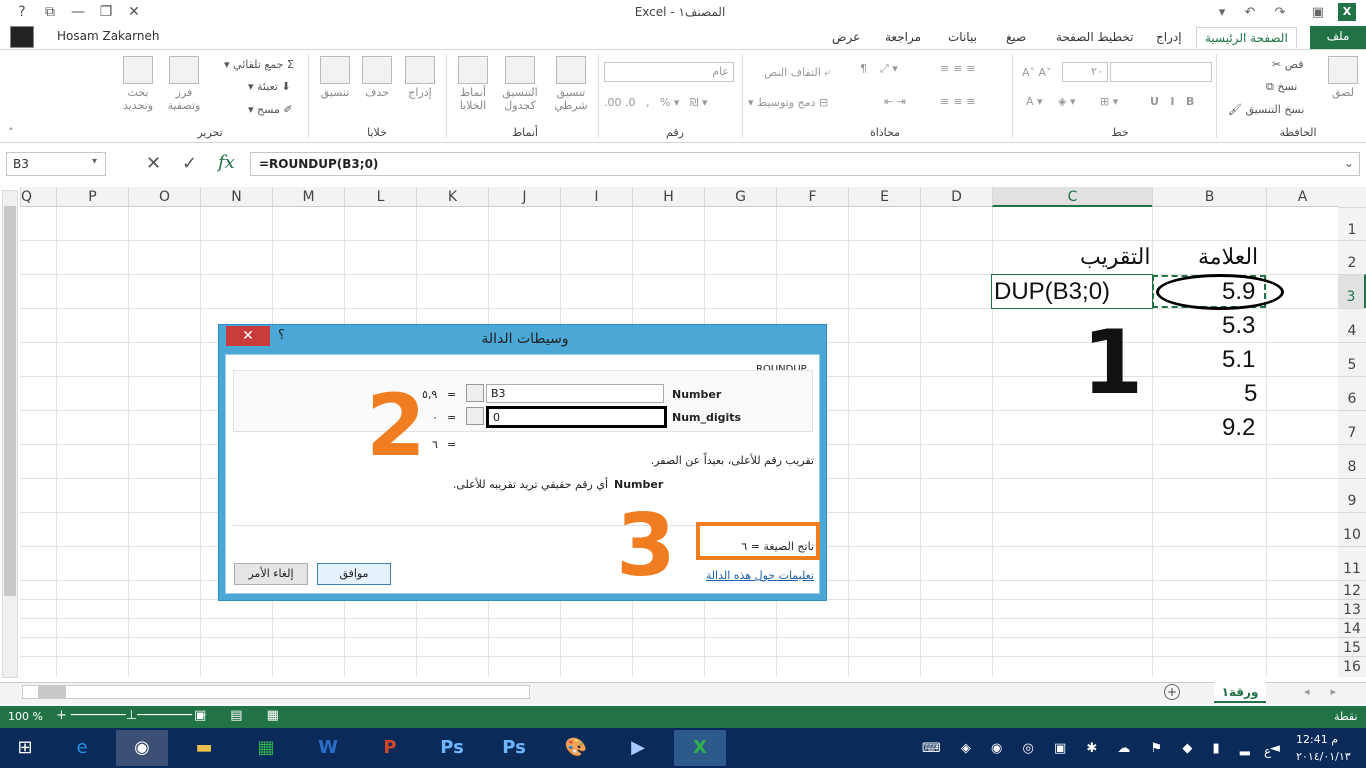 The width and height of the screenshot is (1366, 768). What do you see at coordinates (1085, 72) in the screenshot?
I see `font-size-combo: ٢٠` at bounding box center [1085, 72].